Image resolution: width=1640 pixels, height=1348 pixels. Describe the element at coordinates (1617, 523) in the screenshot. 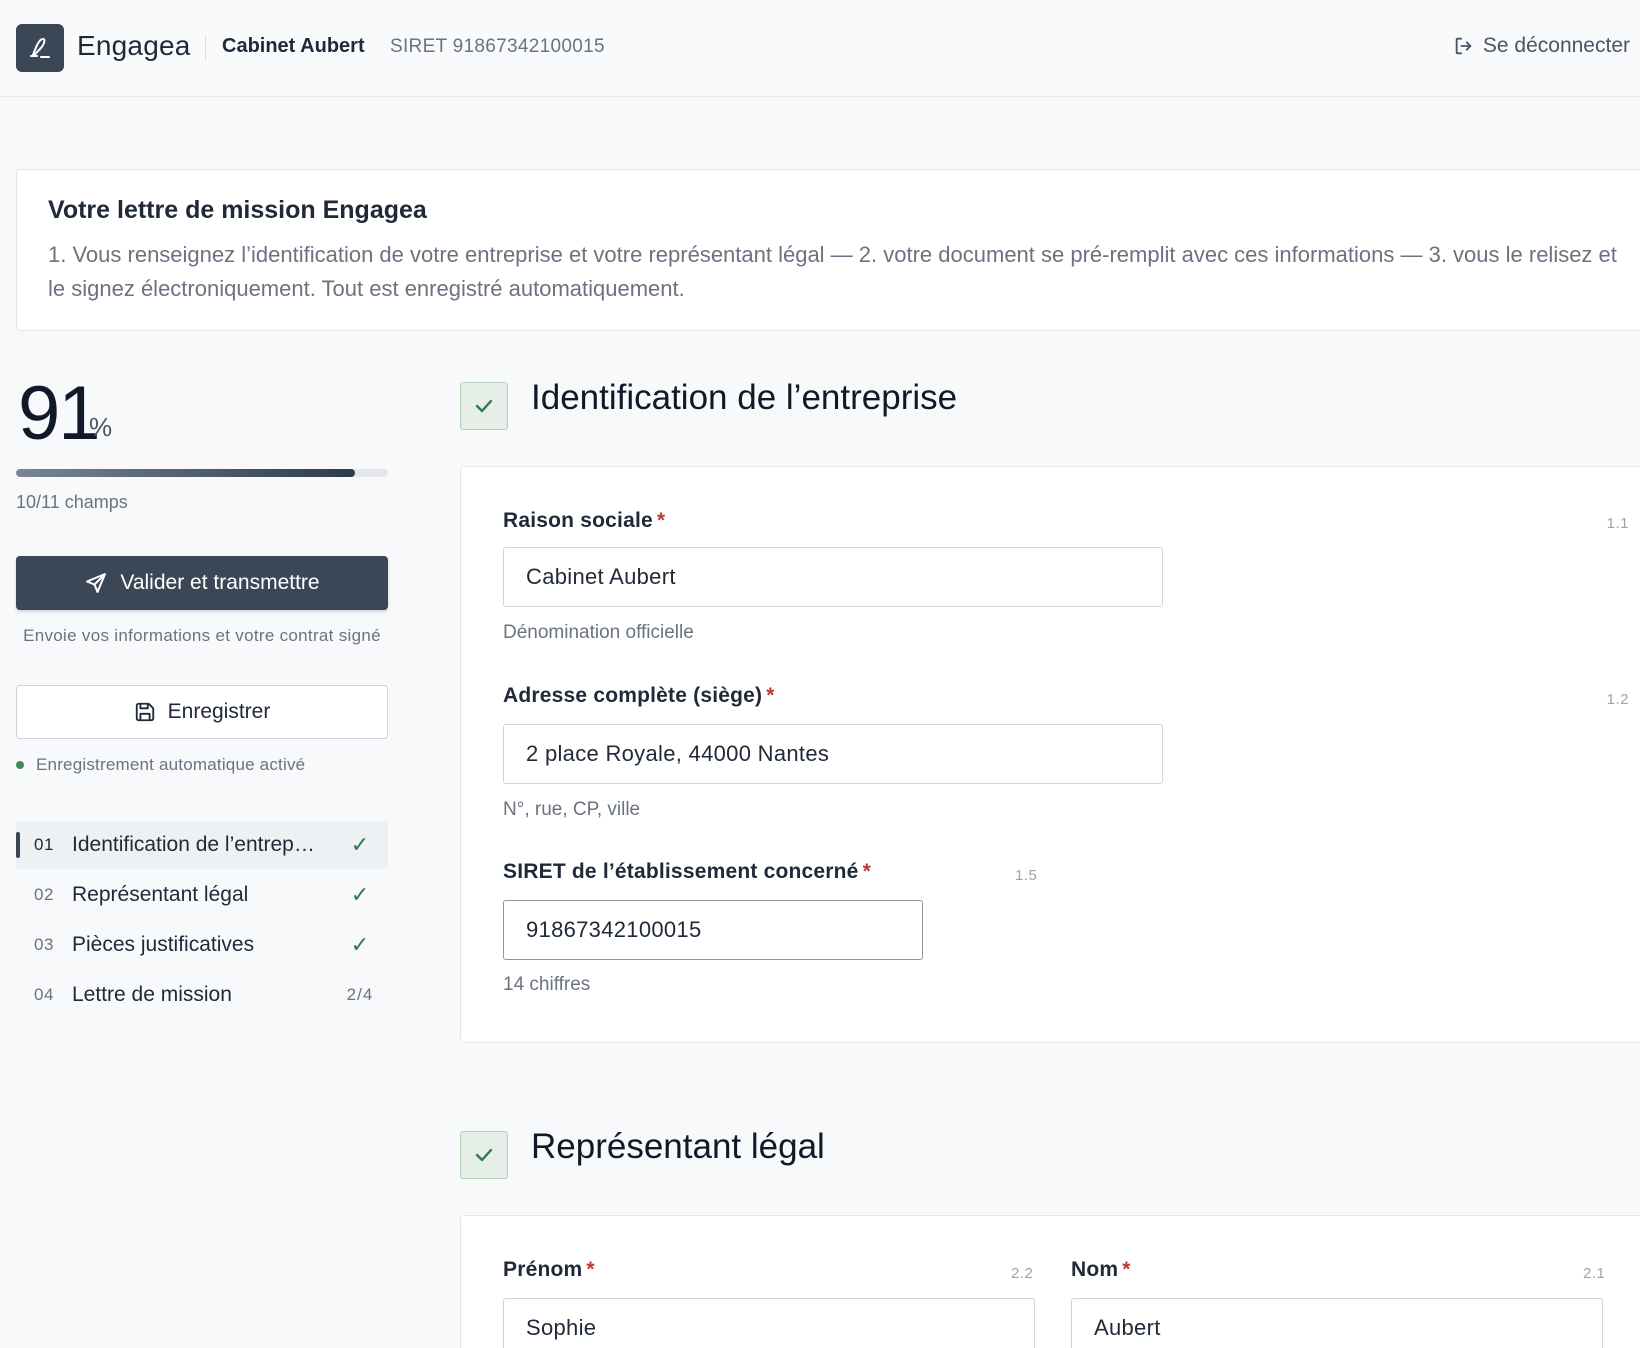

I see `field-ref: 1.1` at that location.